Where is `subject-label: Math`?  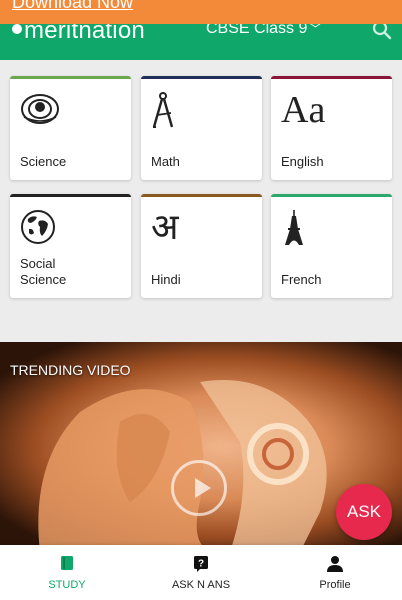 subject-label: Math is located at coordinates (165, 161).